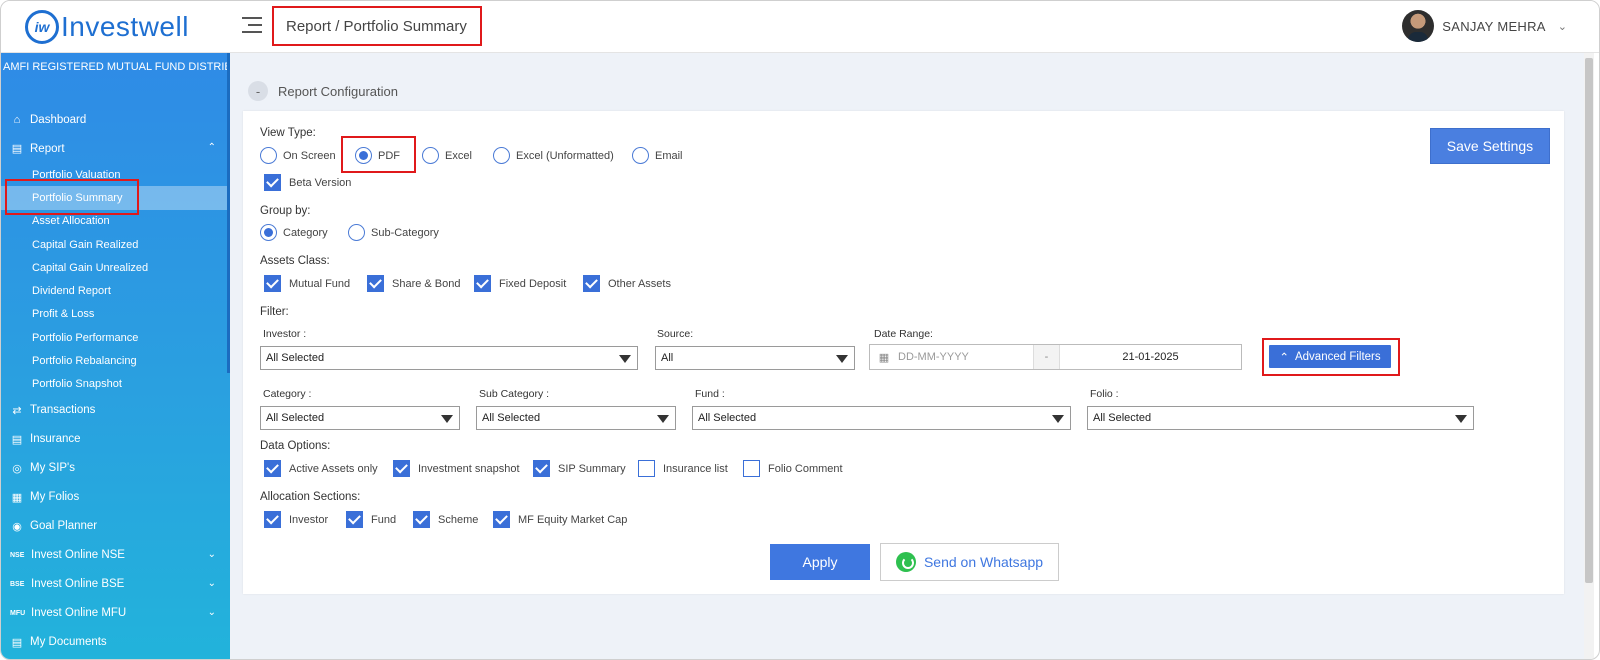  Describe the element at coordinates (115, 148) in the screenshot. I see `sidebar-item-report: ▤ Report ⌃` at that location.